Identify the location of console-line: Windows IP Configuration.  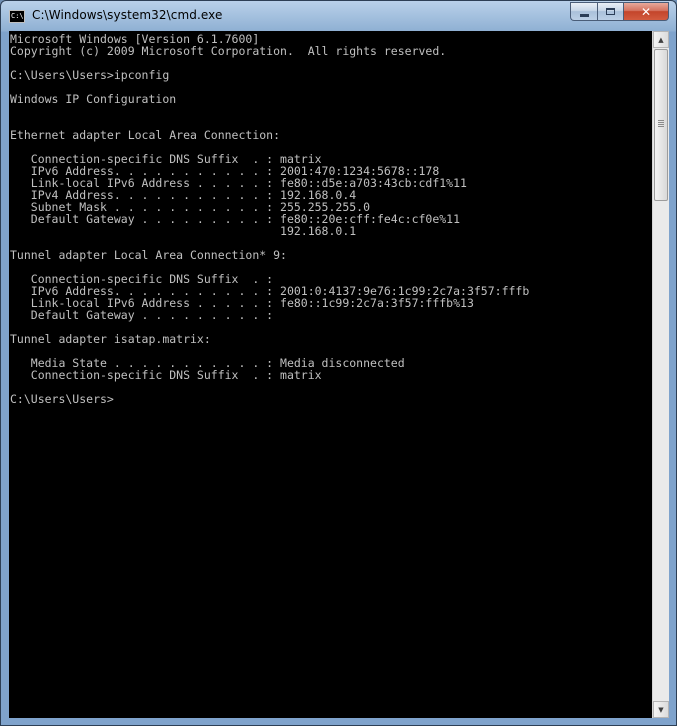
(93, 99).